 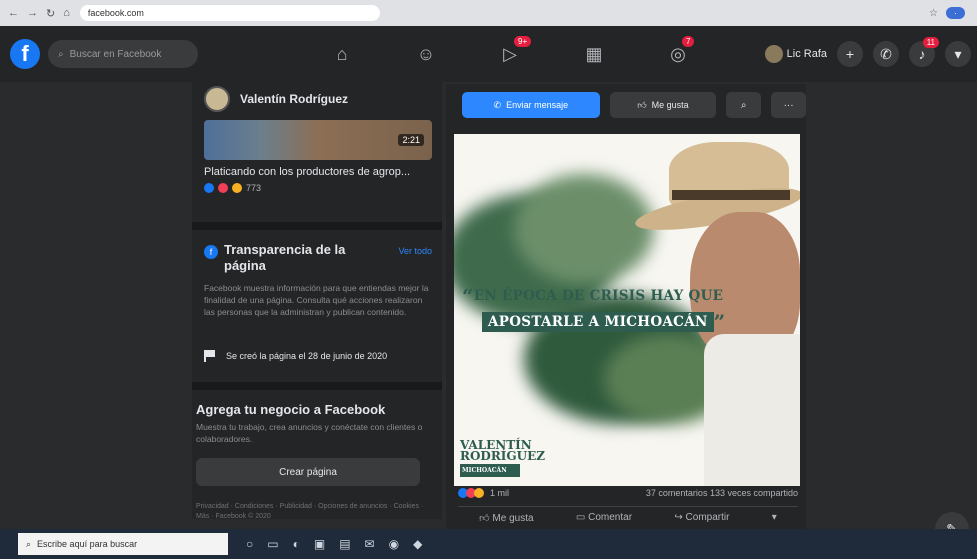 I want to click on task-view-icon: ▭, so click(x=272, y=544).